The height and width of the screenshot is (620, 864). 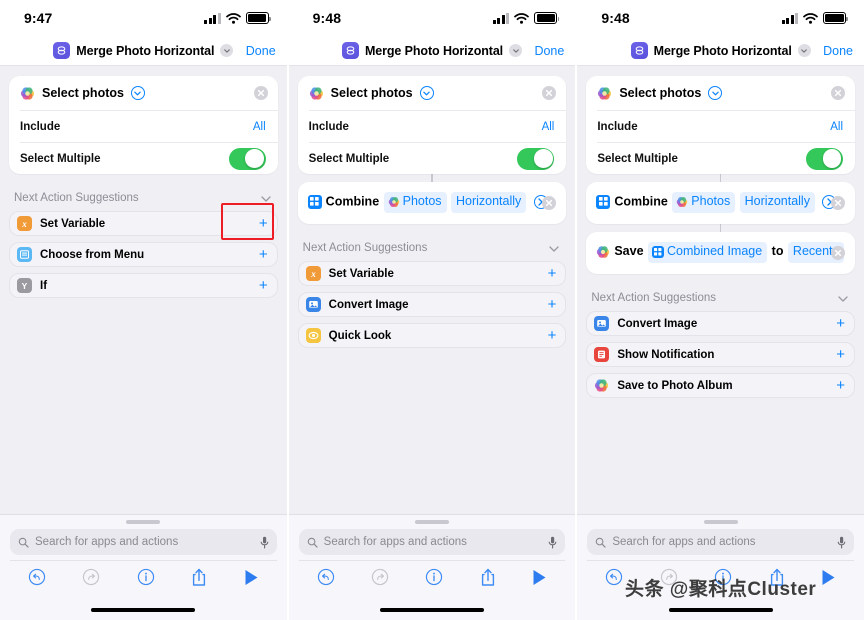 I want to click on token-chip-label: Horizontally, so click(x=777, y=201).